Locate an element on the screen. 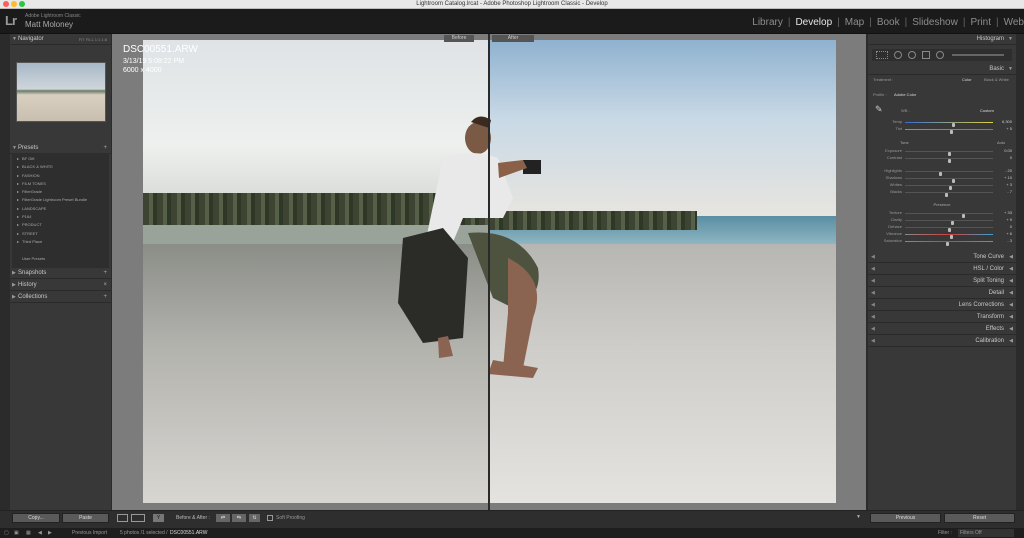 This screenshot has width=1024, height=538. filmstrip-two-icon: ▣ is located at coordinates (16, 533).